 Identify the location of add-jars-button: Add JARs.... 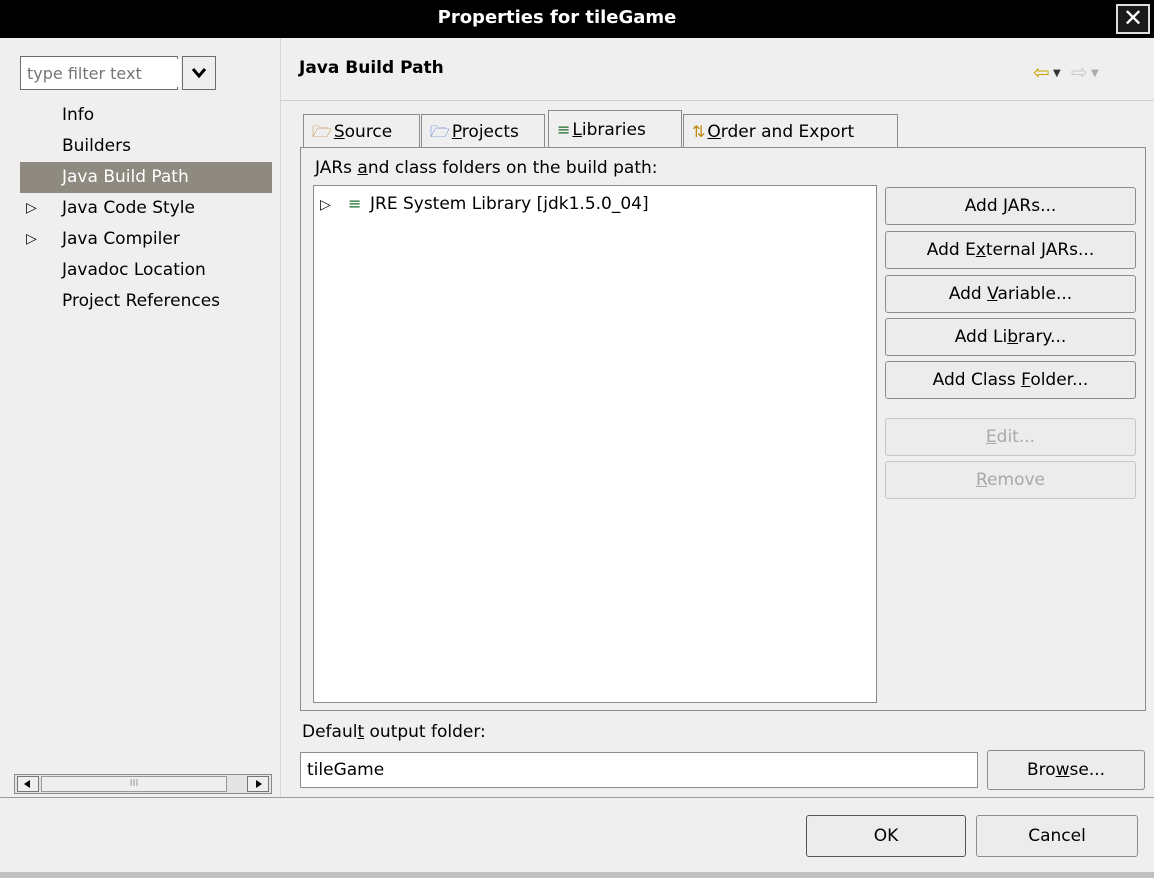
(1010, 206).